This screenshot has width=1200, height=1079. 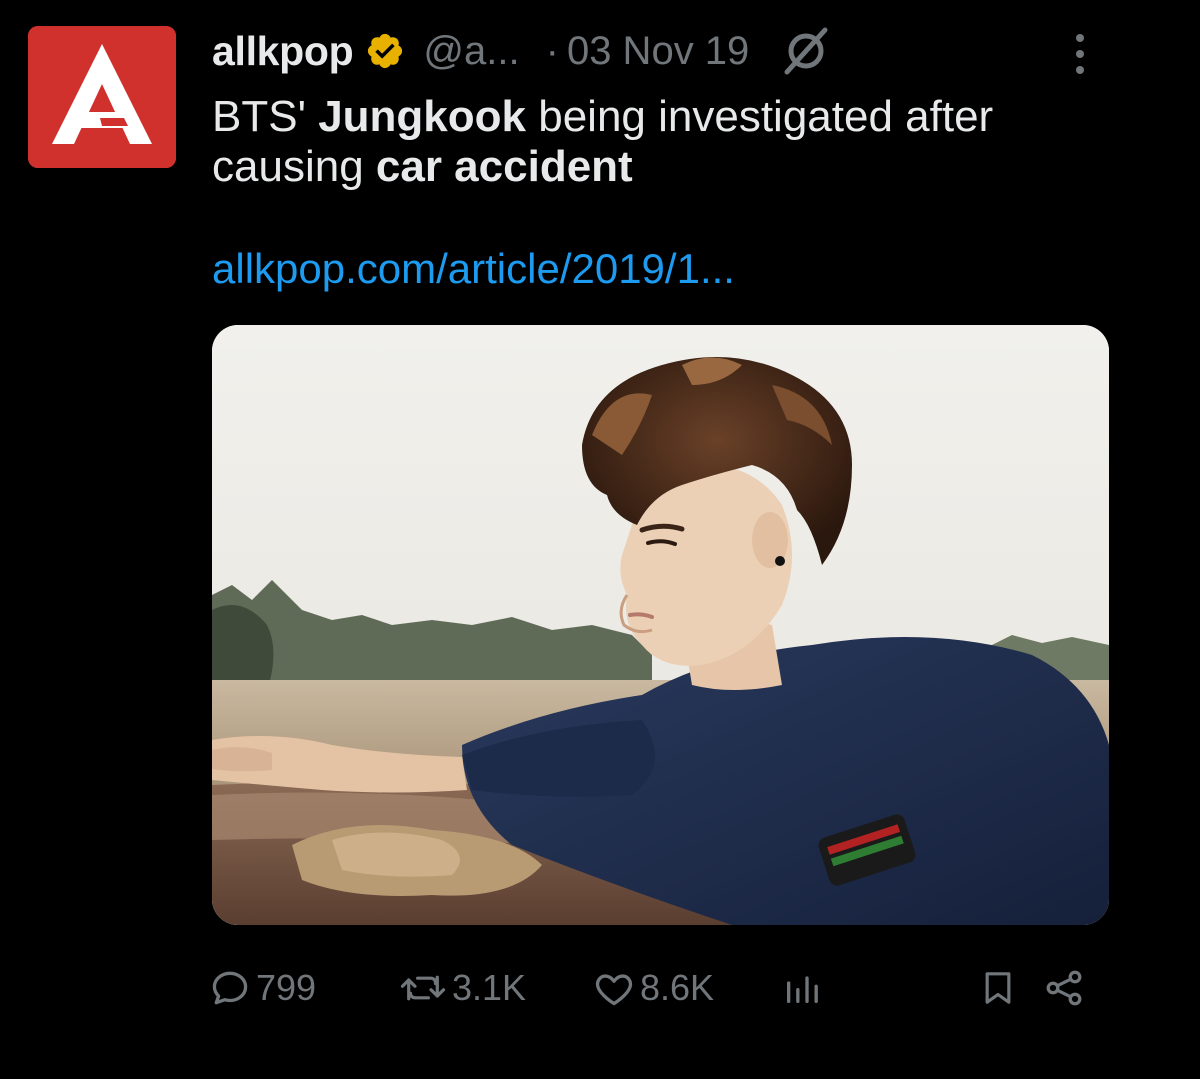 I want to click on retweet-button: 3.1K, so click(x=462, y=988).